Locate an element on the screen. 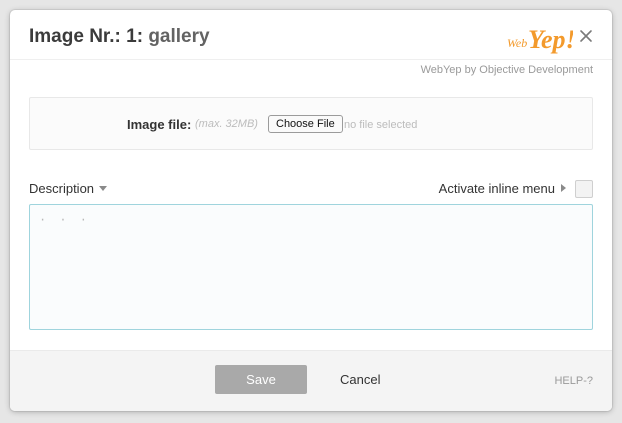 Image resolution: width=622 pixels, height=423 pixels. image-file-label: Image file: is located at coordinates (159, 124).